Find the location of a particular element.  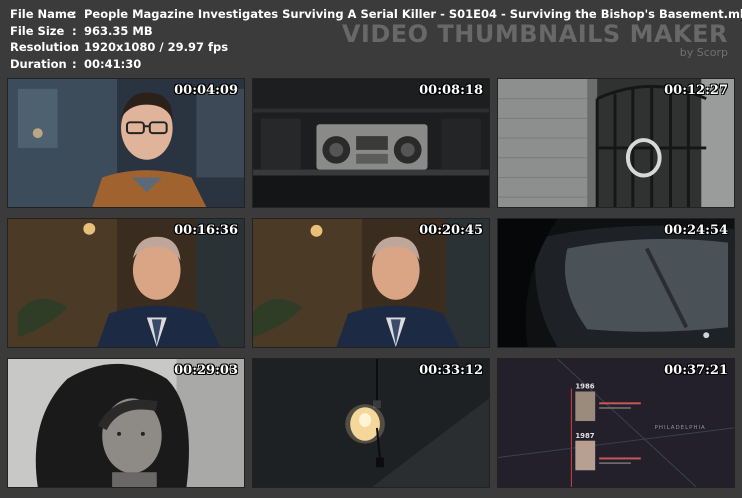

thumbnail-timestamp: 00:37:21 is located at coordinates (696, 370).